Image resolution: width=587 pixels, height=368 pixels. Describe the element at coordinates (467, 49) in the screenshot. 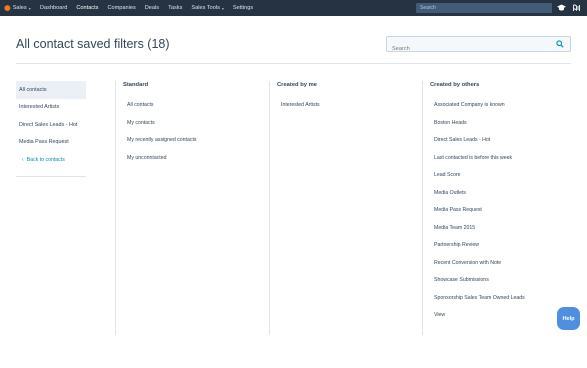

I see `filters-search-input` at that location.